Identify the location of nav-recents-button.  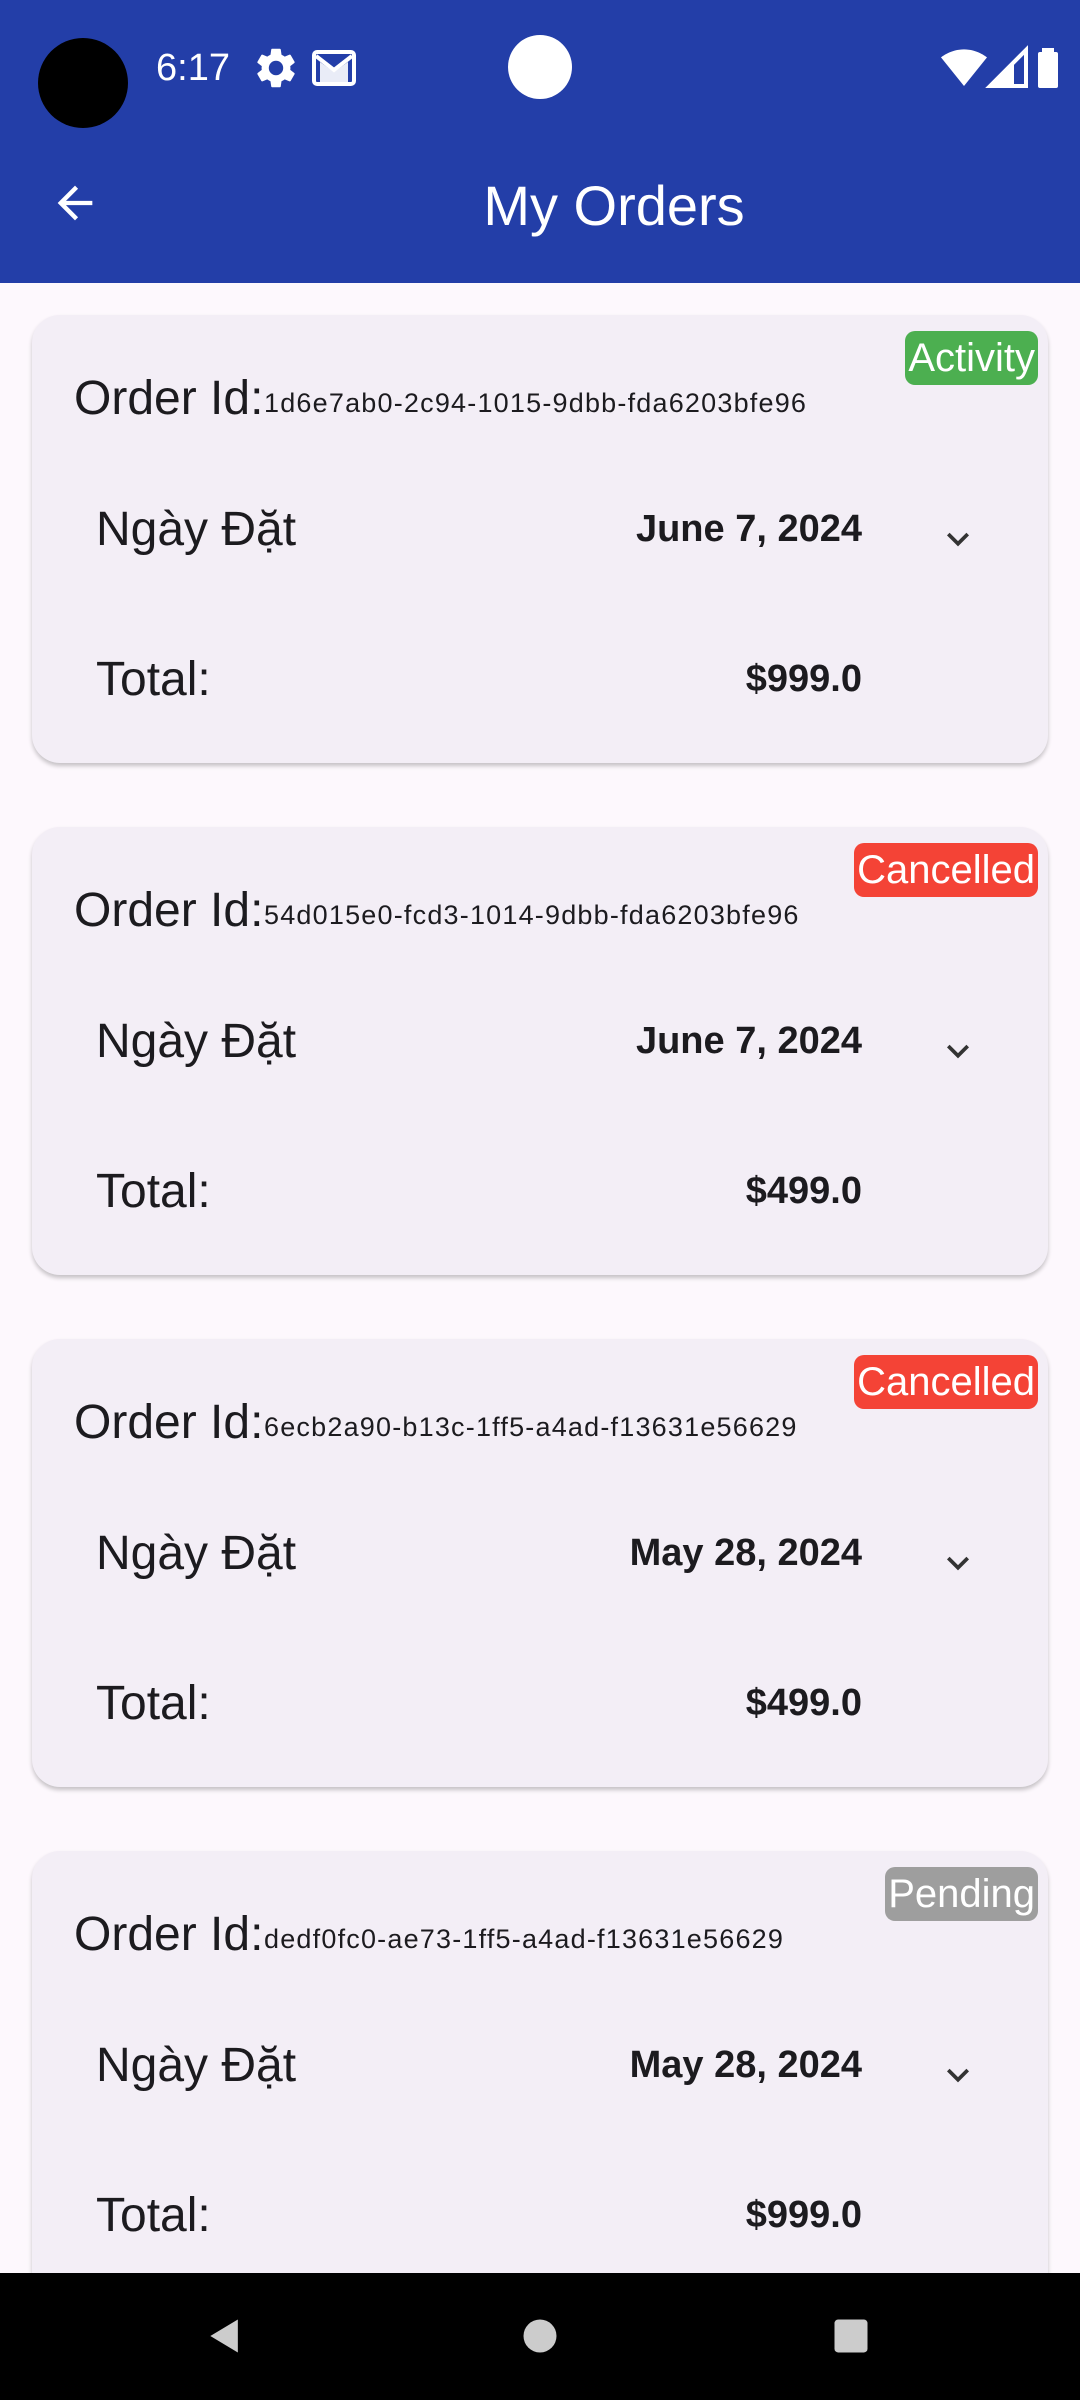
(851, 2338).